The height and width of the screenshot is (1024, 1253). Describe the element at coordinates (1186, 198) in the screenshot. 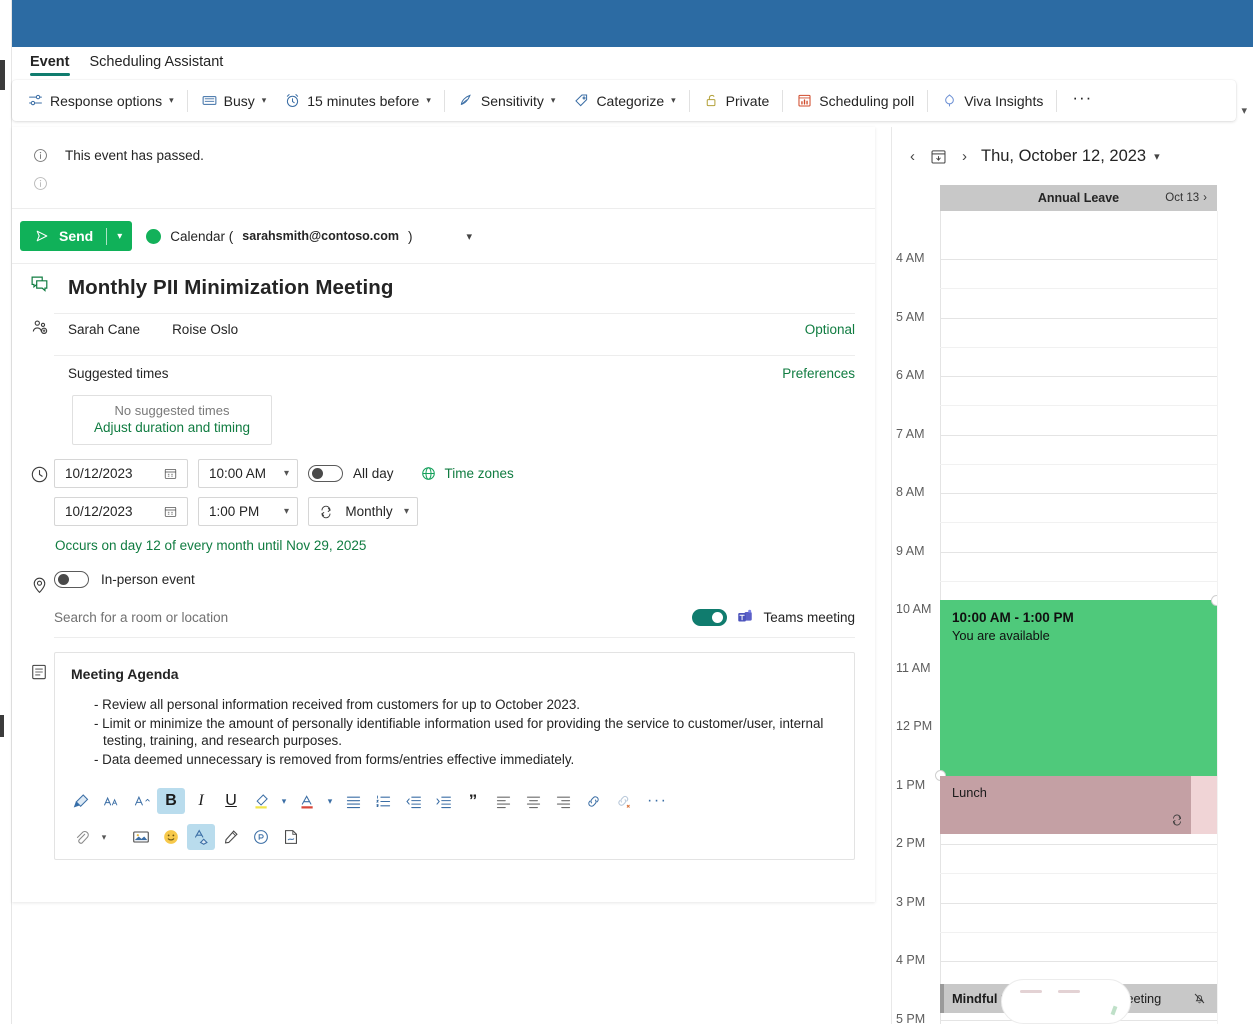

I see `all-day-event-end: Oct 13 ›` at that location.